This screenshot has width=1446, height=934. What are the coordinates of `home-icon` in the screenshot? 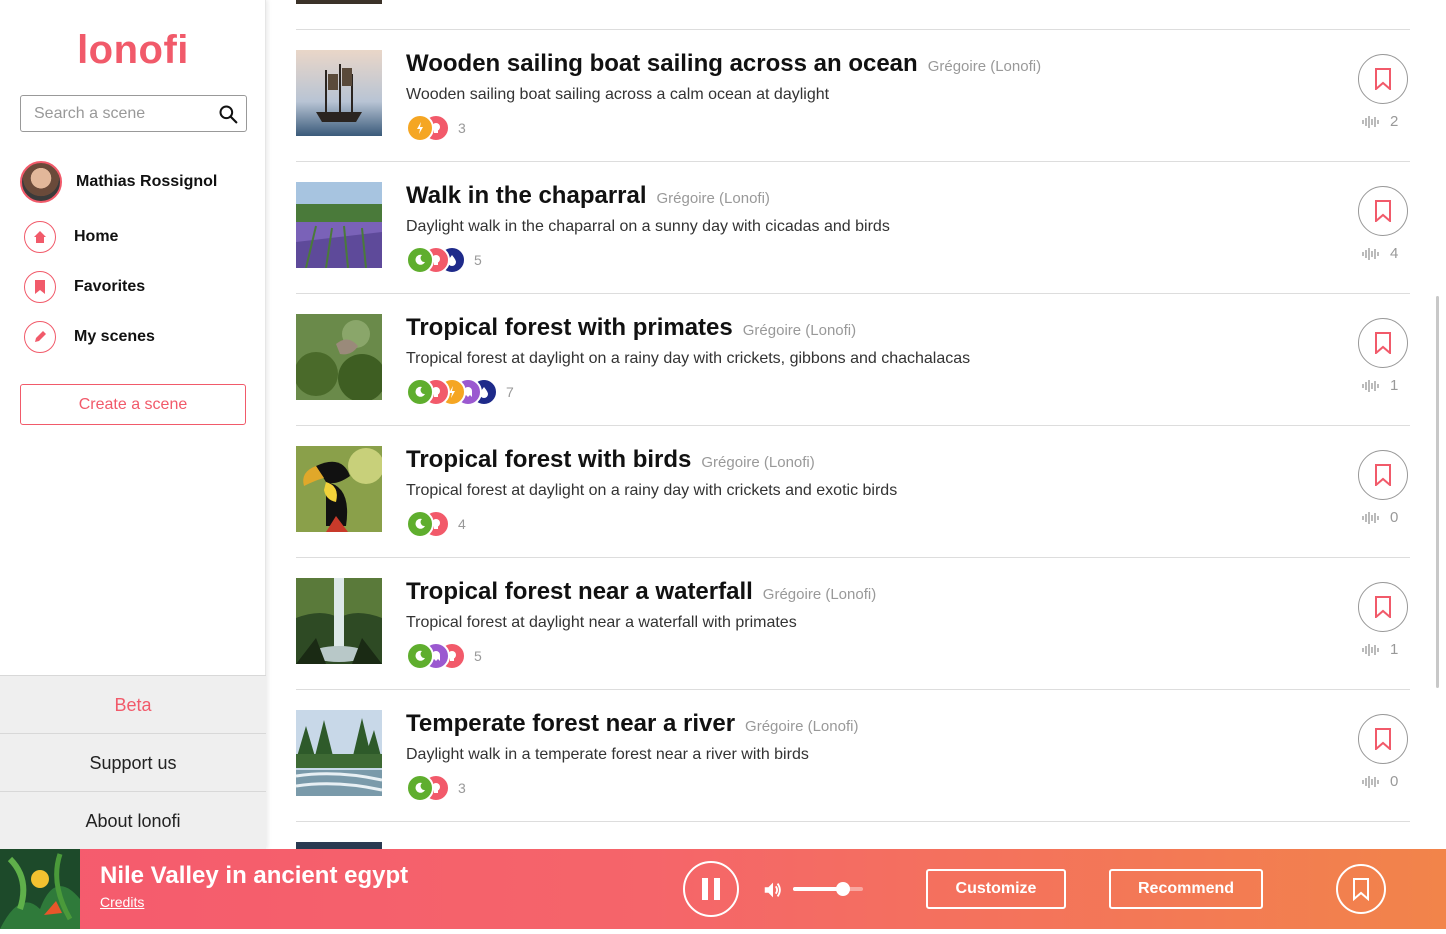 It's located at (40, 237).